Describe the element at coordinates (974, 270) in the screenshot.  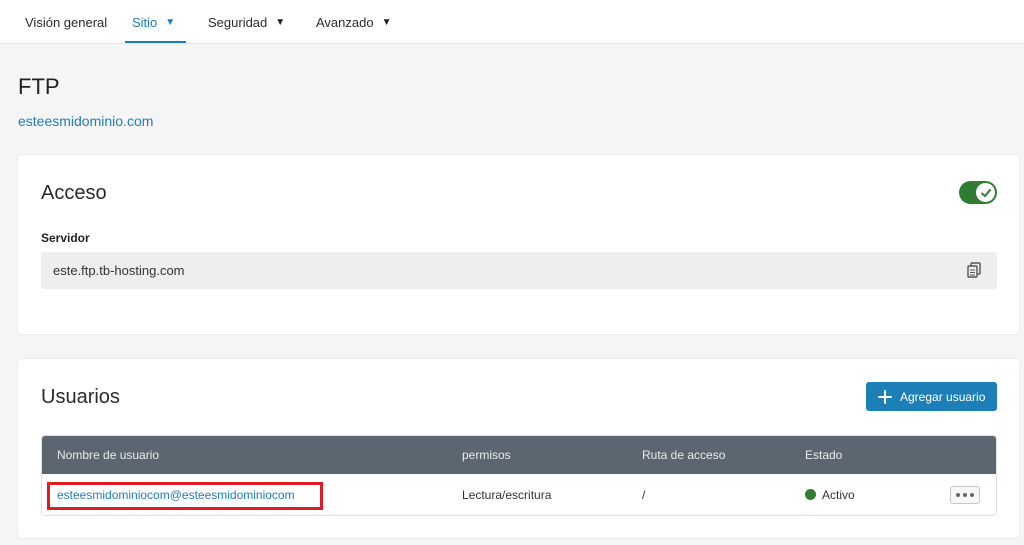
I see `copy-icon` at that location.